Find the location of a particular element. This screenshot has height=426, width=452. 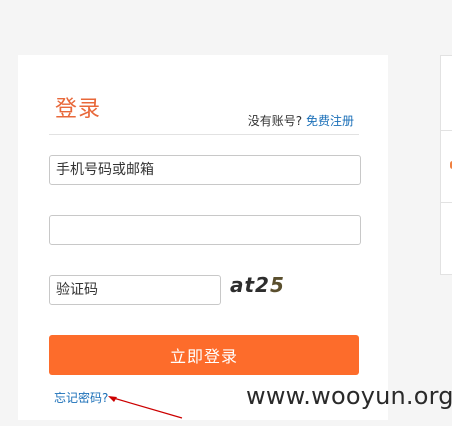

register-link: 免费注册 is located at coordinates (330, 121).